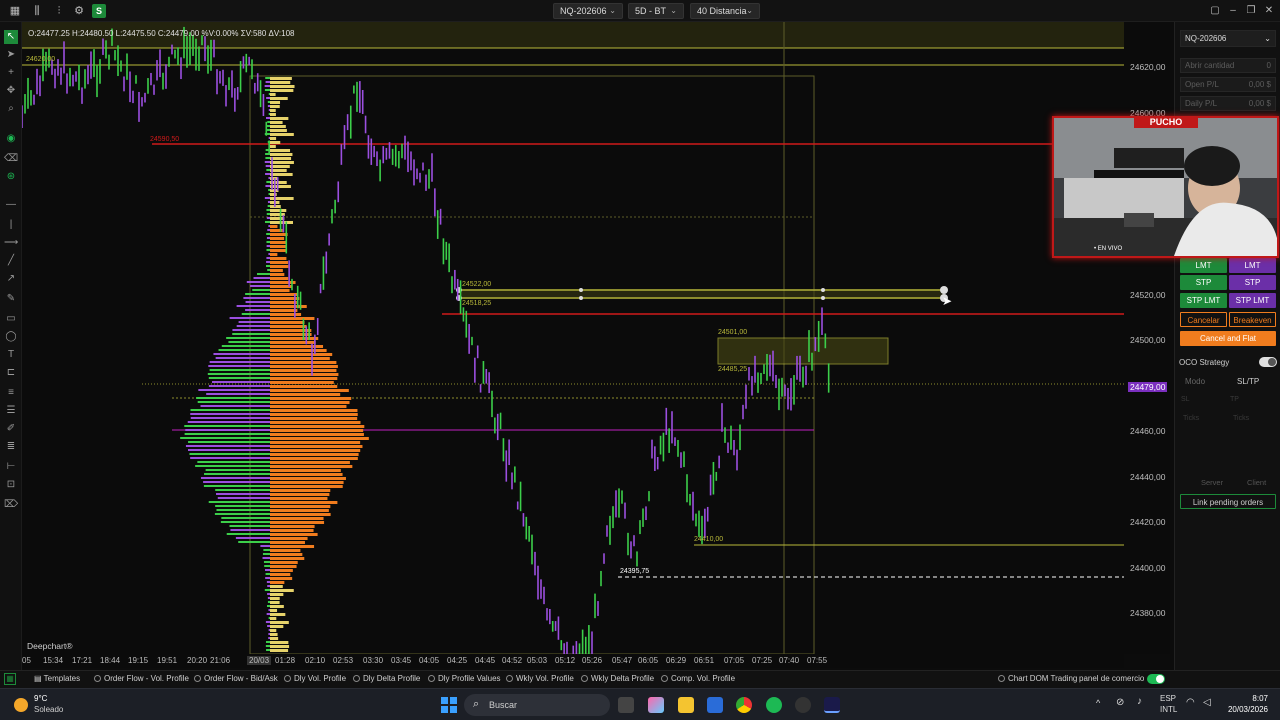 This screenshot has height=720, width=1280. Describe the element at coordinates (656, 705) in the screenshot. I see `copilot-icon` at that location.